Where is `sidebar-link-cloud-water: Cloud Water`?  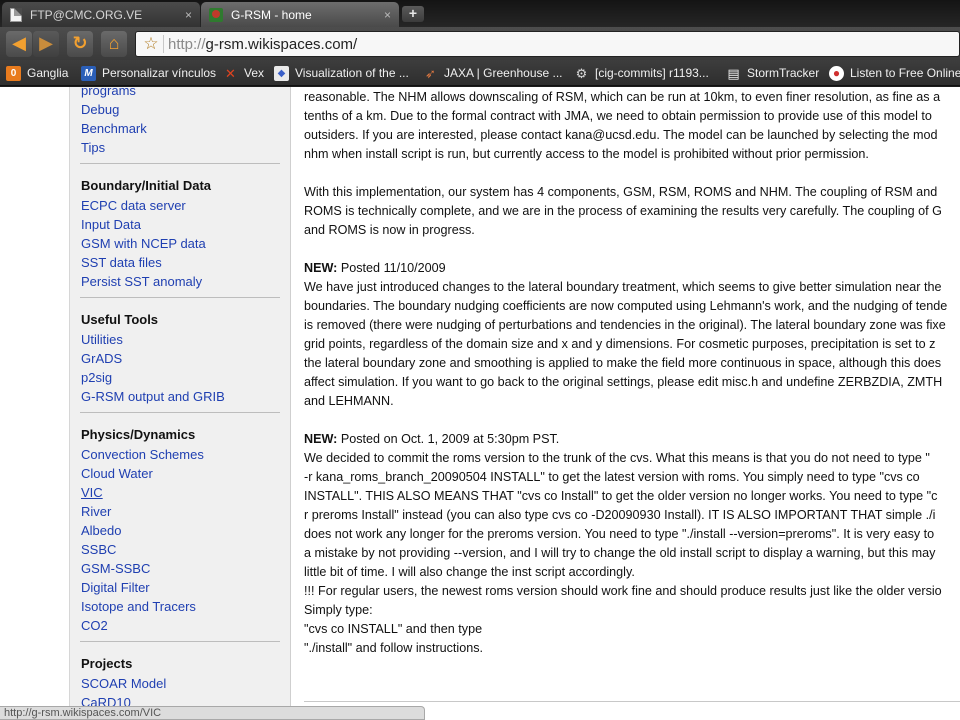 sidebar-link-cloud-water: Cloud Water is located at coordinates (117, 473).